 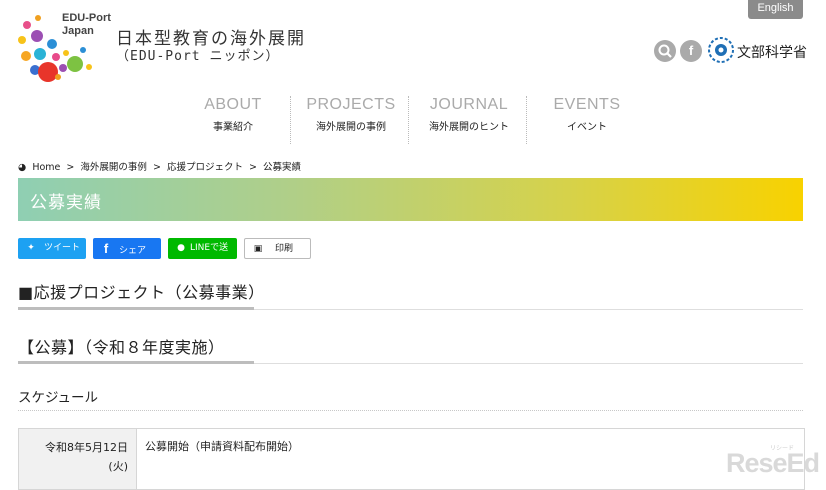 What do you see at coordinates (665, 51) in the screenshot?
I see `search-icon` at bounding box center [665, 51].